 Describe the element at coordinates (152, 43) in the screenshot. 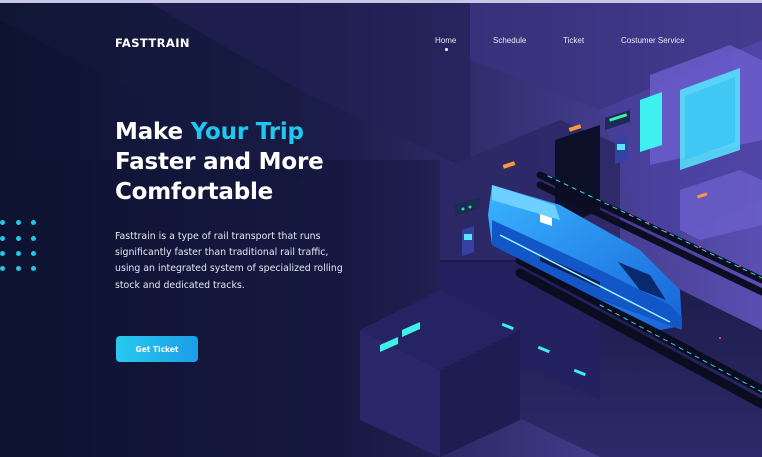

I see `brand-logo: FASTTRAIN` at that location.